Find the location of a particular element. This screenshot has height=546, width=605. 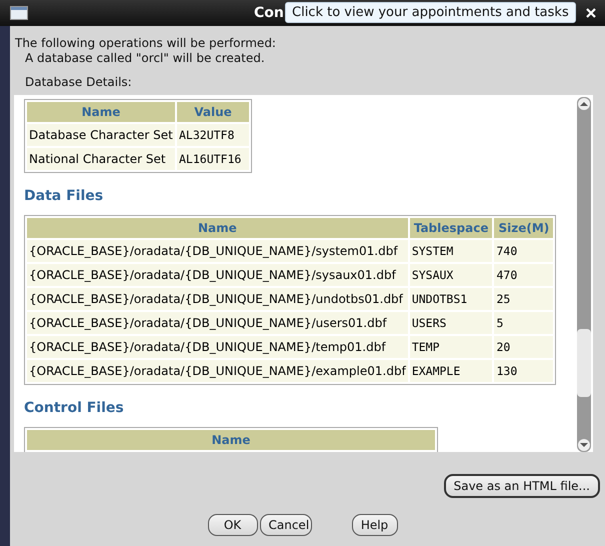

table-cell: {ORACLE_BASE}/oradata/{DB_UNIQUE_NAME}/temp01.dbf is located at coordinates (217, 347).